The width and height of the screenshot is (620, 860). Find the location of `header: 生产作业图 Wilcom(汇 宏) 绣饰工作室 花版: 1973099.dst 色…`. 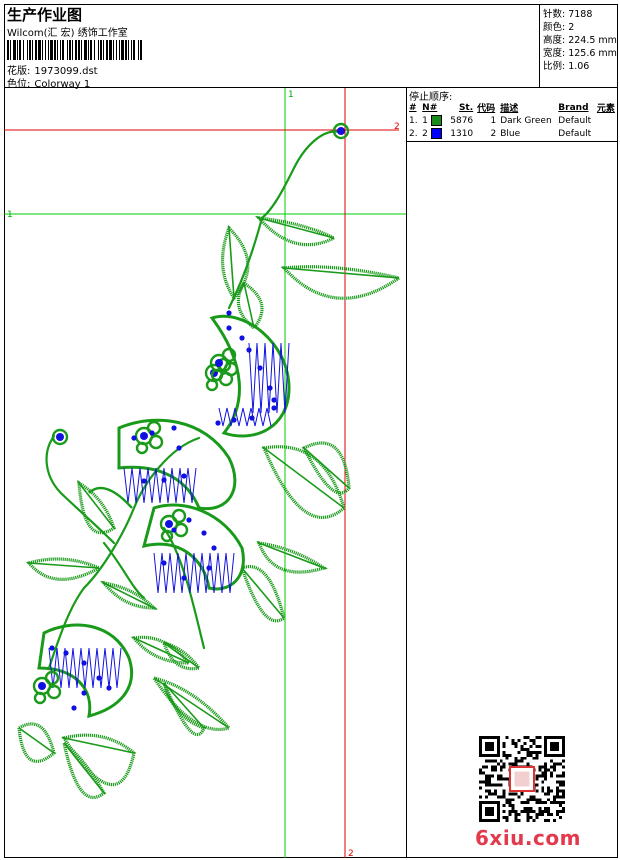

header: 生产作业图 Wilcom(汇 宏) 绣饰工作室 花版: 1973099.dst 色… is located at coordinates (311, 47).